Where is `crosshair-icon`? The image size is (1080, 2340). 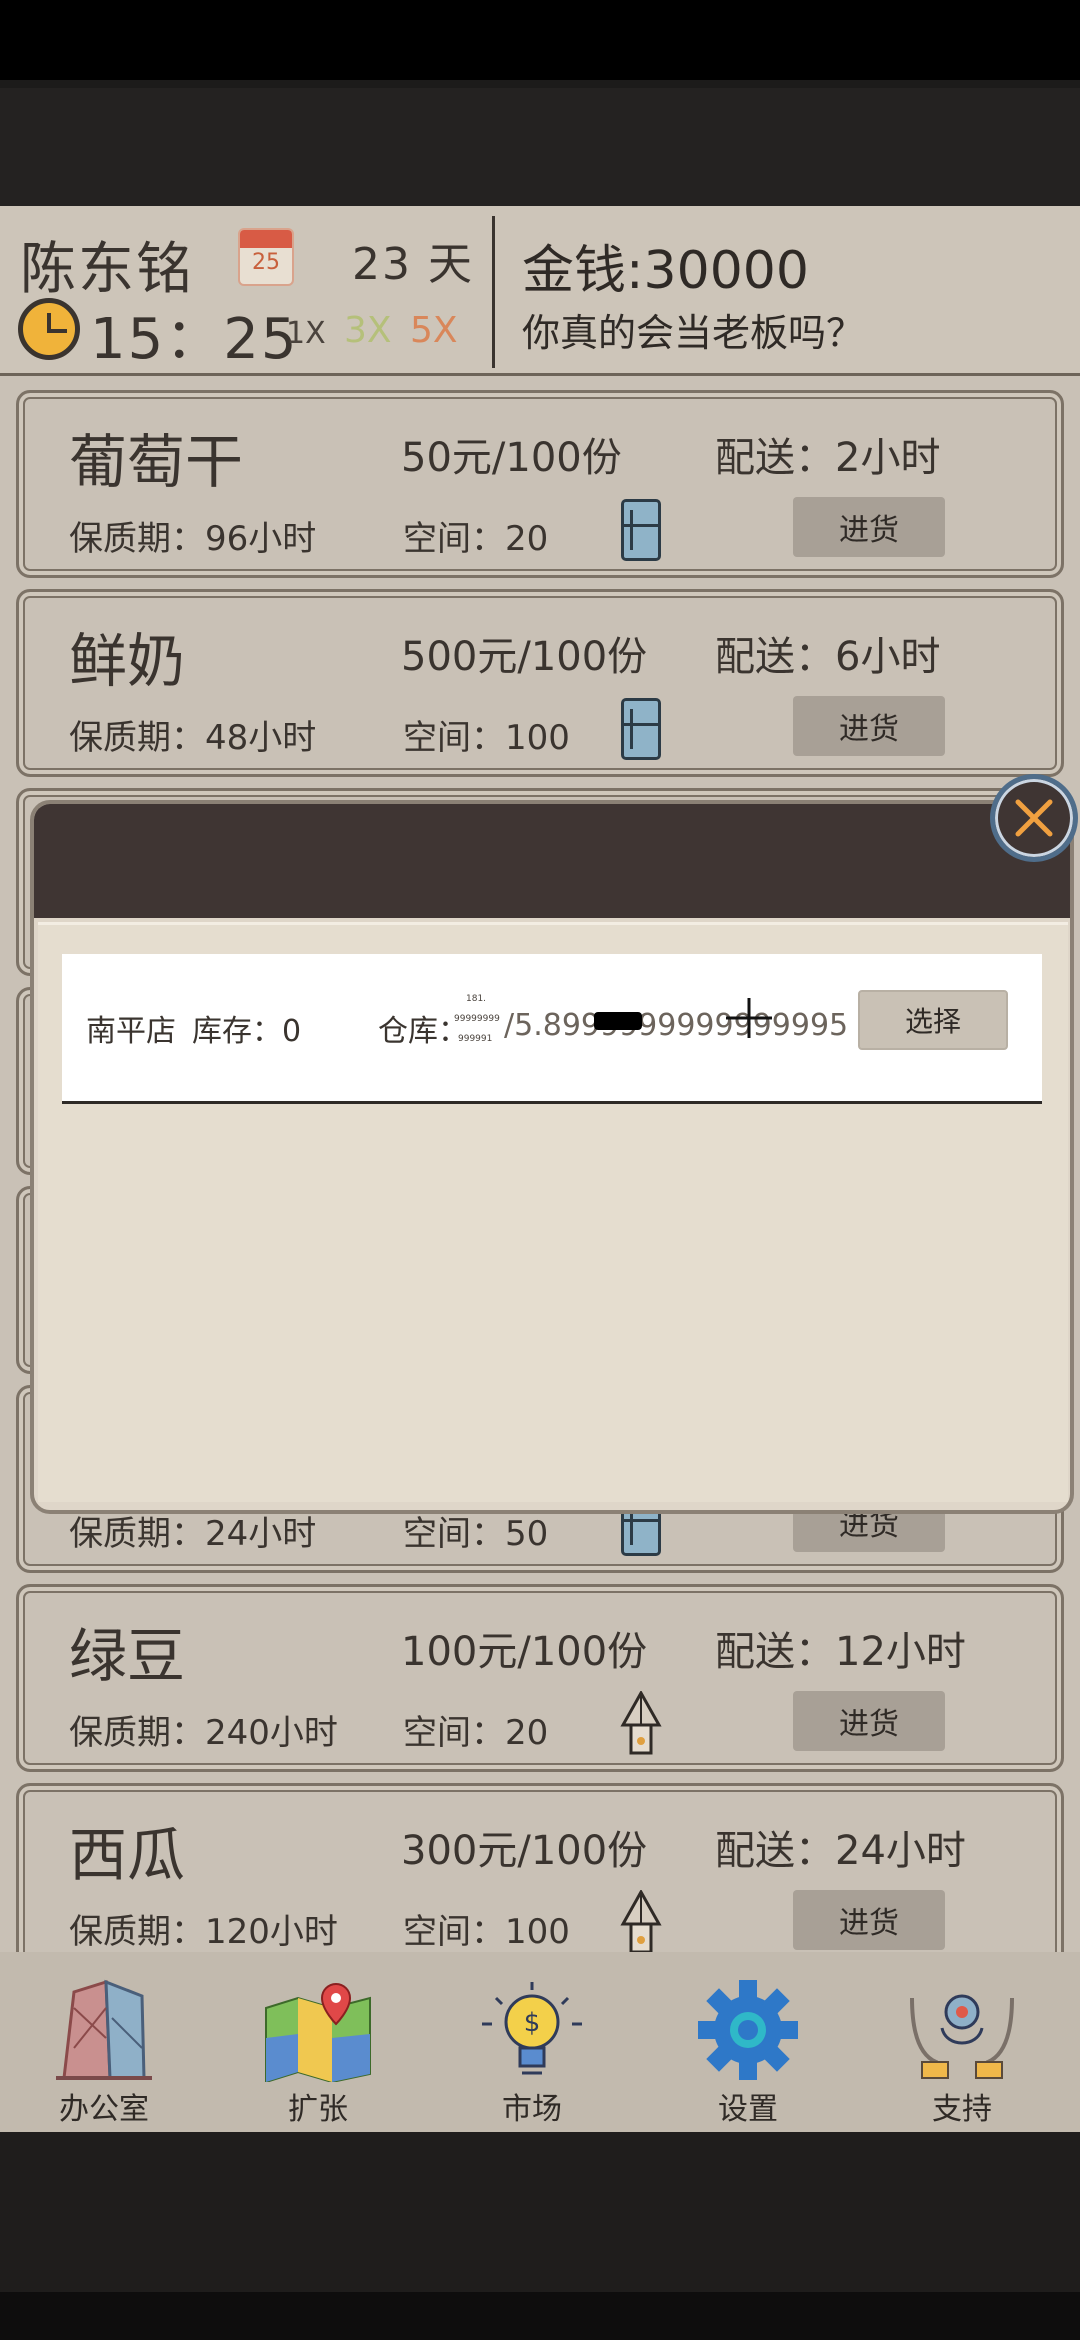
crosshair-icon is located at coordinates (749, 1018).